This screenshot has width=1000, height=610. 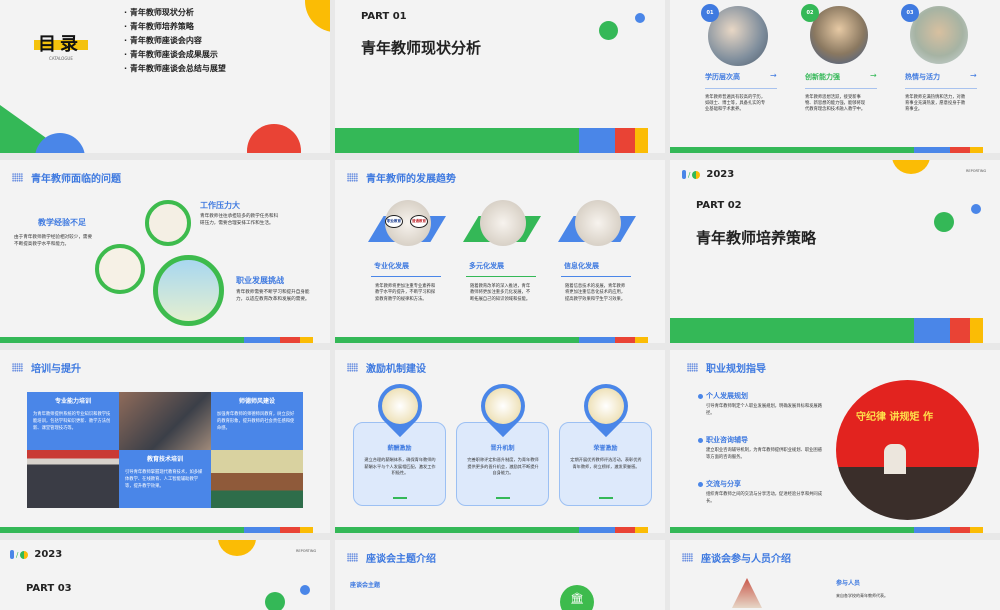 What do you see at coordinates (894, 417) in the screenshot?
I see `banner-text: 守纪律 讲规矩 作` at bounding box center [894, 417].